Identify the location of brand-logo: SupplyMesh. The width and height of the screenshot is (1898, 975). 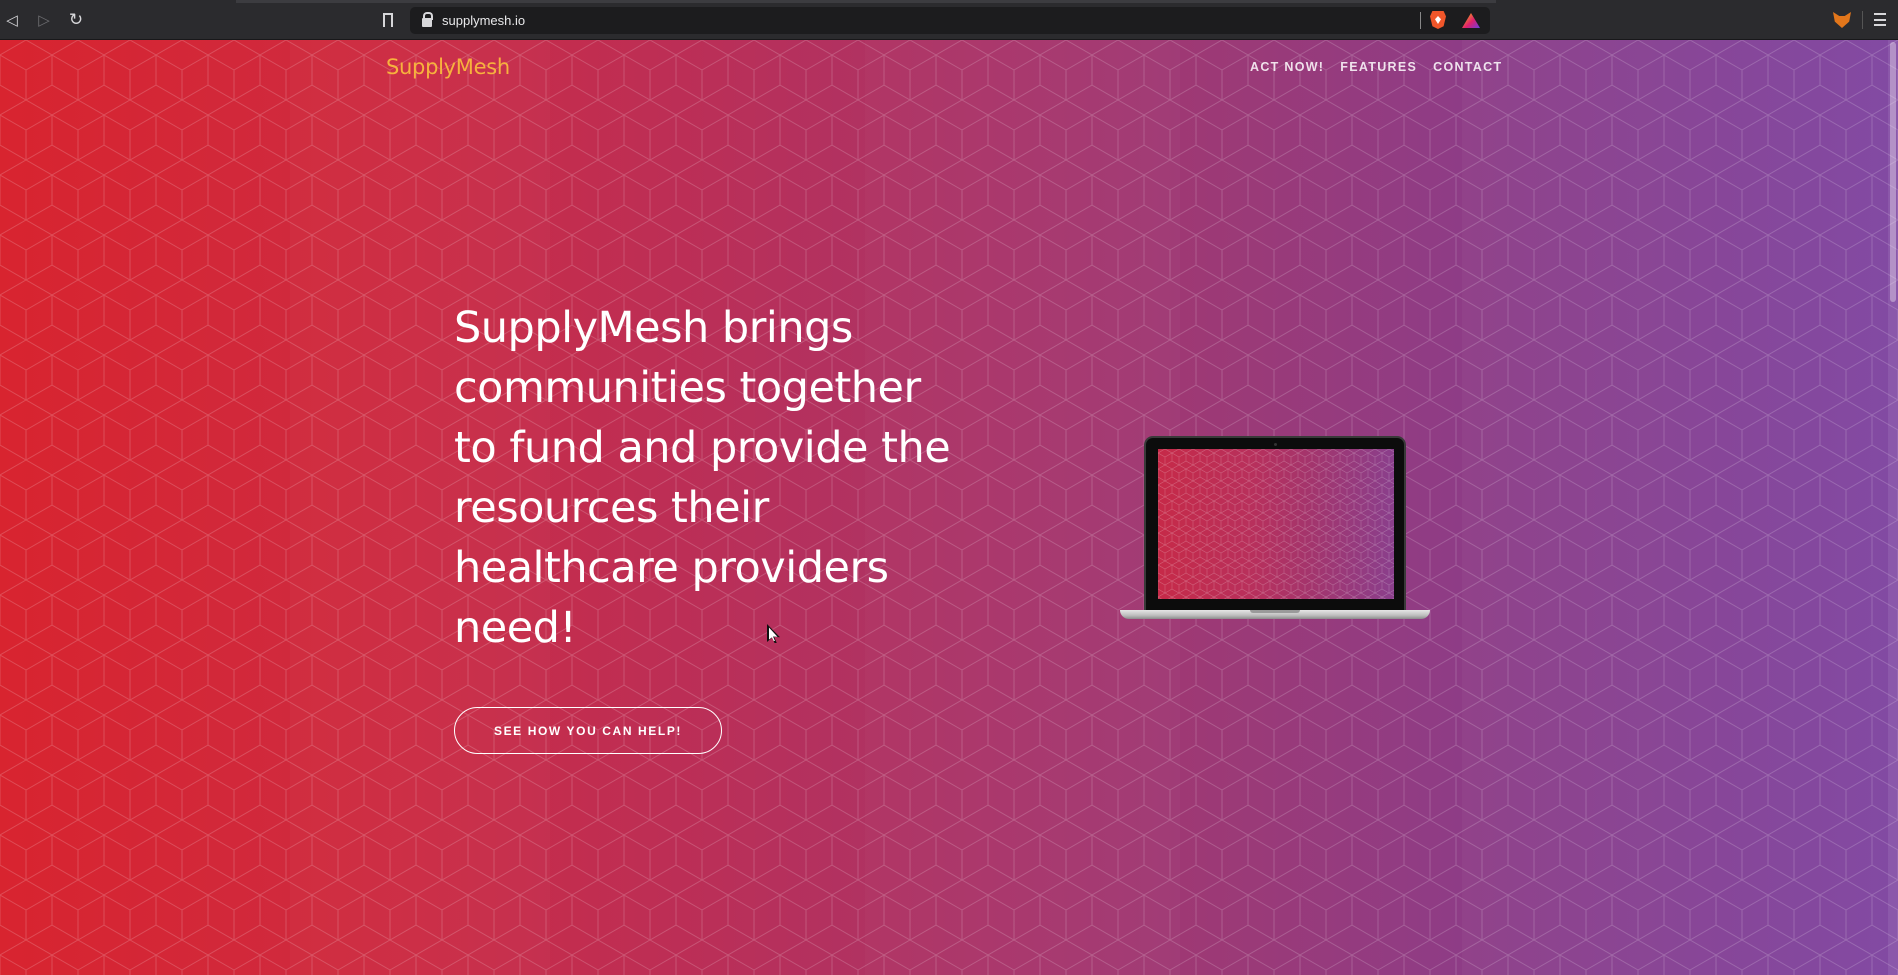
(448, 67).